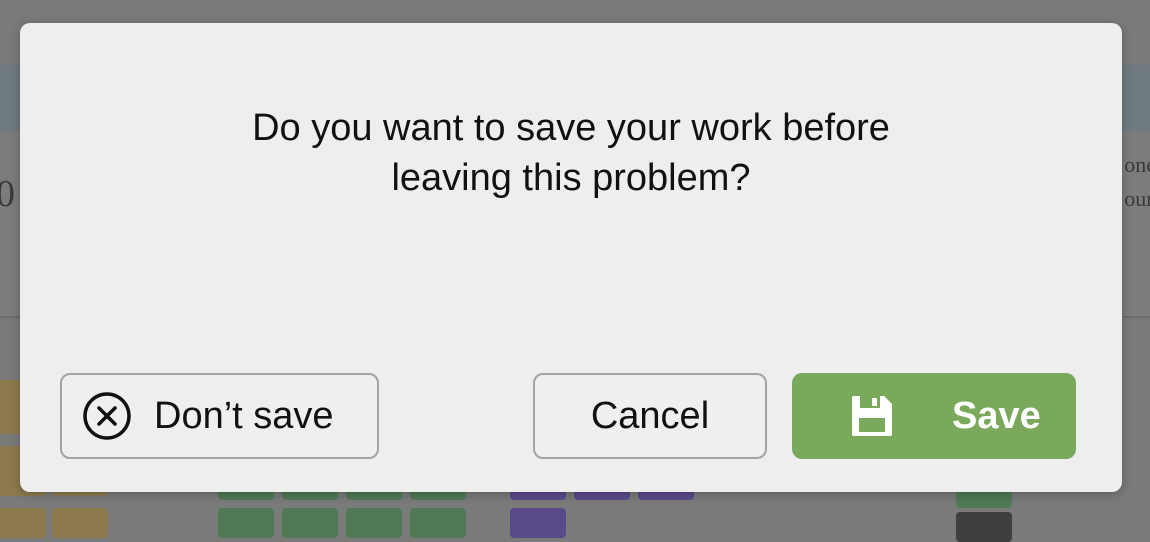 This screenshot has height=542, width=1150. Describe the element at coordinates (7, 194) in the screenshot. I see `background-text-fragment-left: 0` at that location.